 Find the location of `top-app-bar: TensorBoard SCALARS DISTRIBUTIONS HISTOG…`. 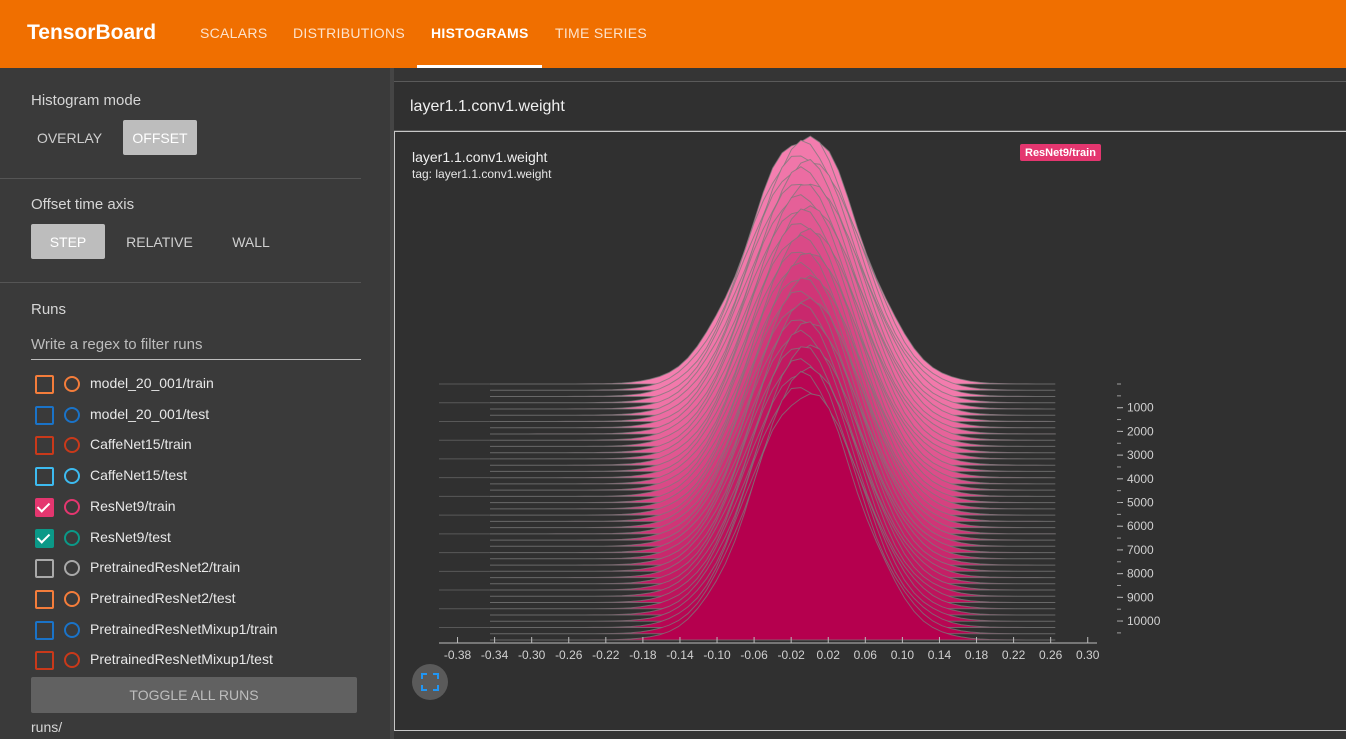

top-app-bar: TensorBoard SCALARS DISTRIBUTIONS HISTOG… is located at coordinates (673, 34).